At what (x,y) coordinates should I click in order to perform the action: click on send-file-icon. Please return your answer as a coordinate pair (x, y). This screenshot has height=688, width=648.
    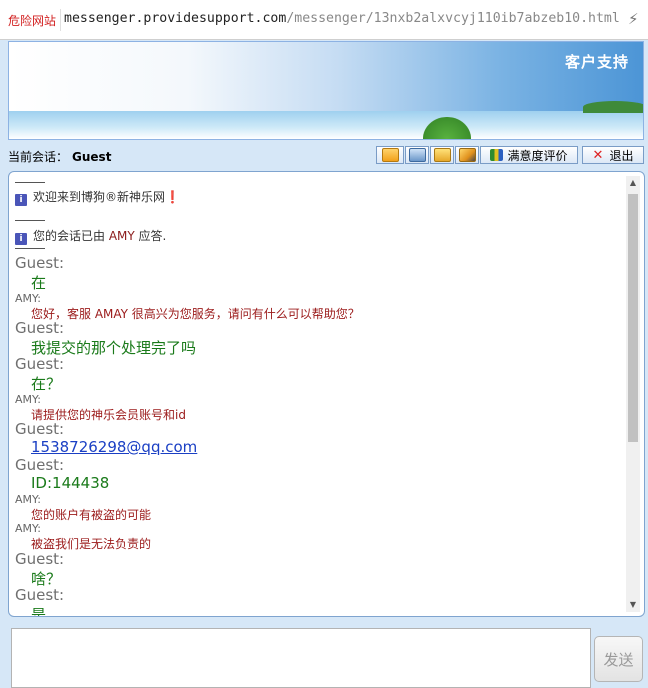
    Looking at the image, I should click on (390, 155).